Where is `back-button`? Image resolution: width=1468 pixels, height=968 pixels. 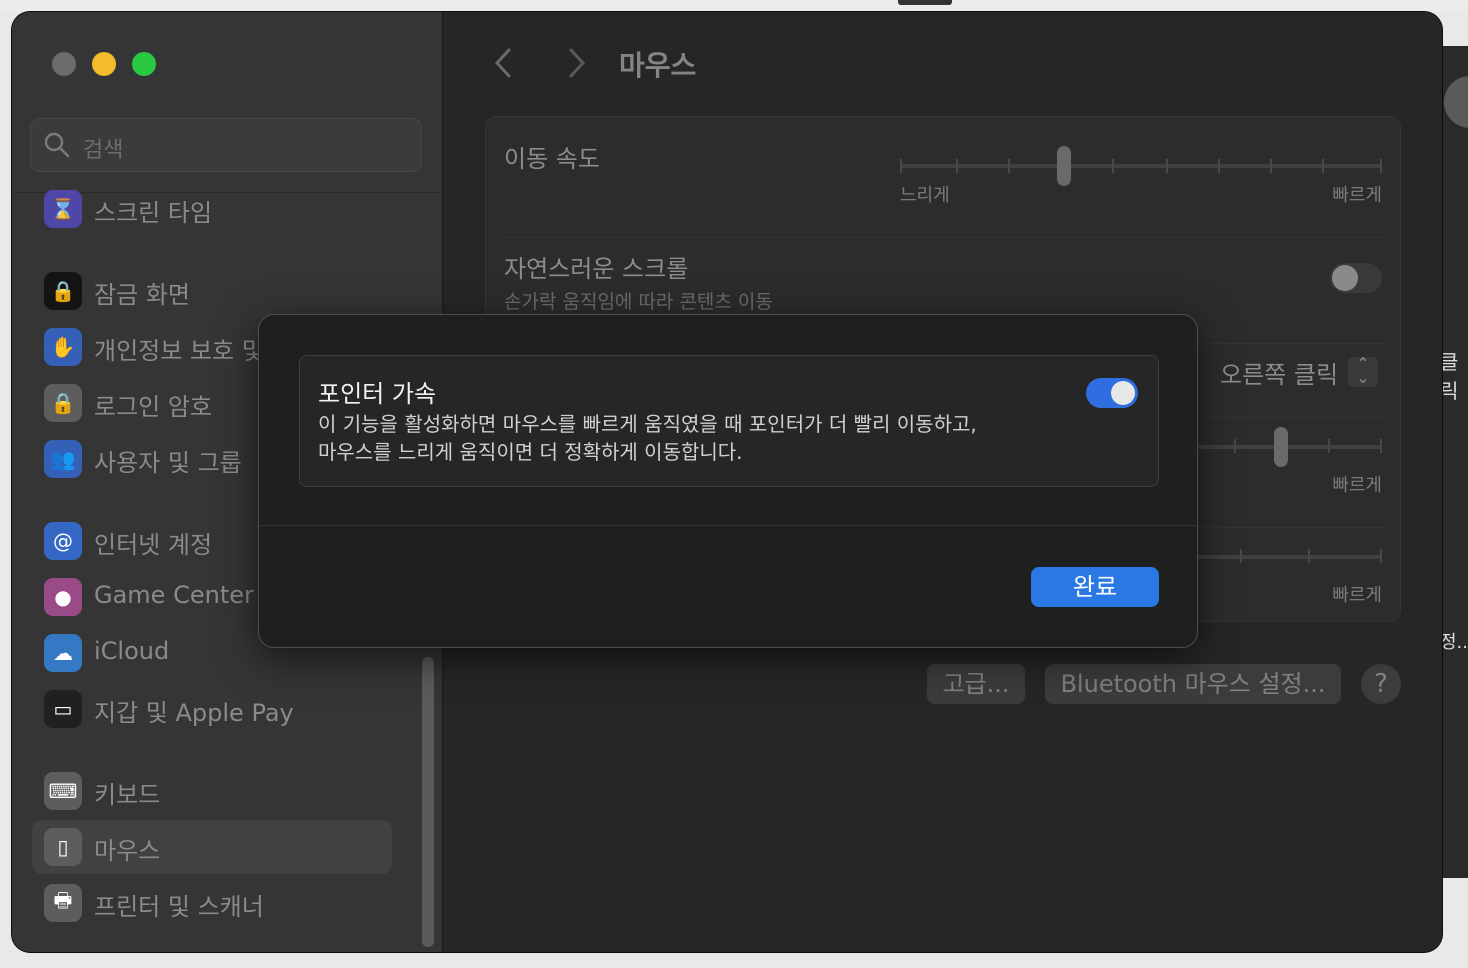 back-button is located at coordinates (504, 63).